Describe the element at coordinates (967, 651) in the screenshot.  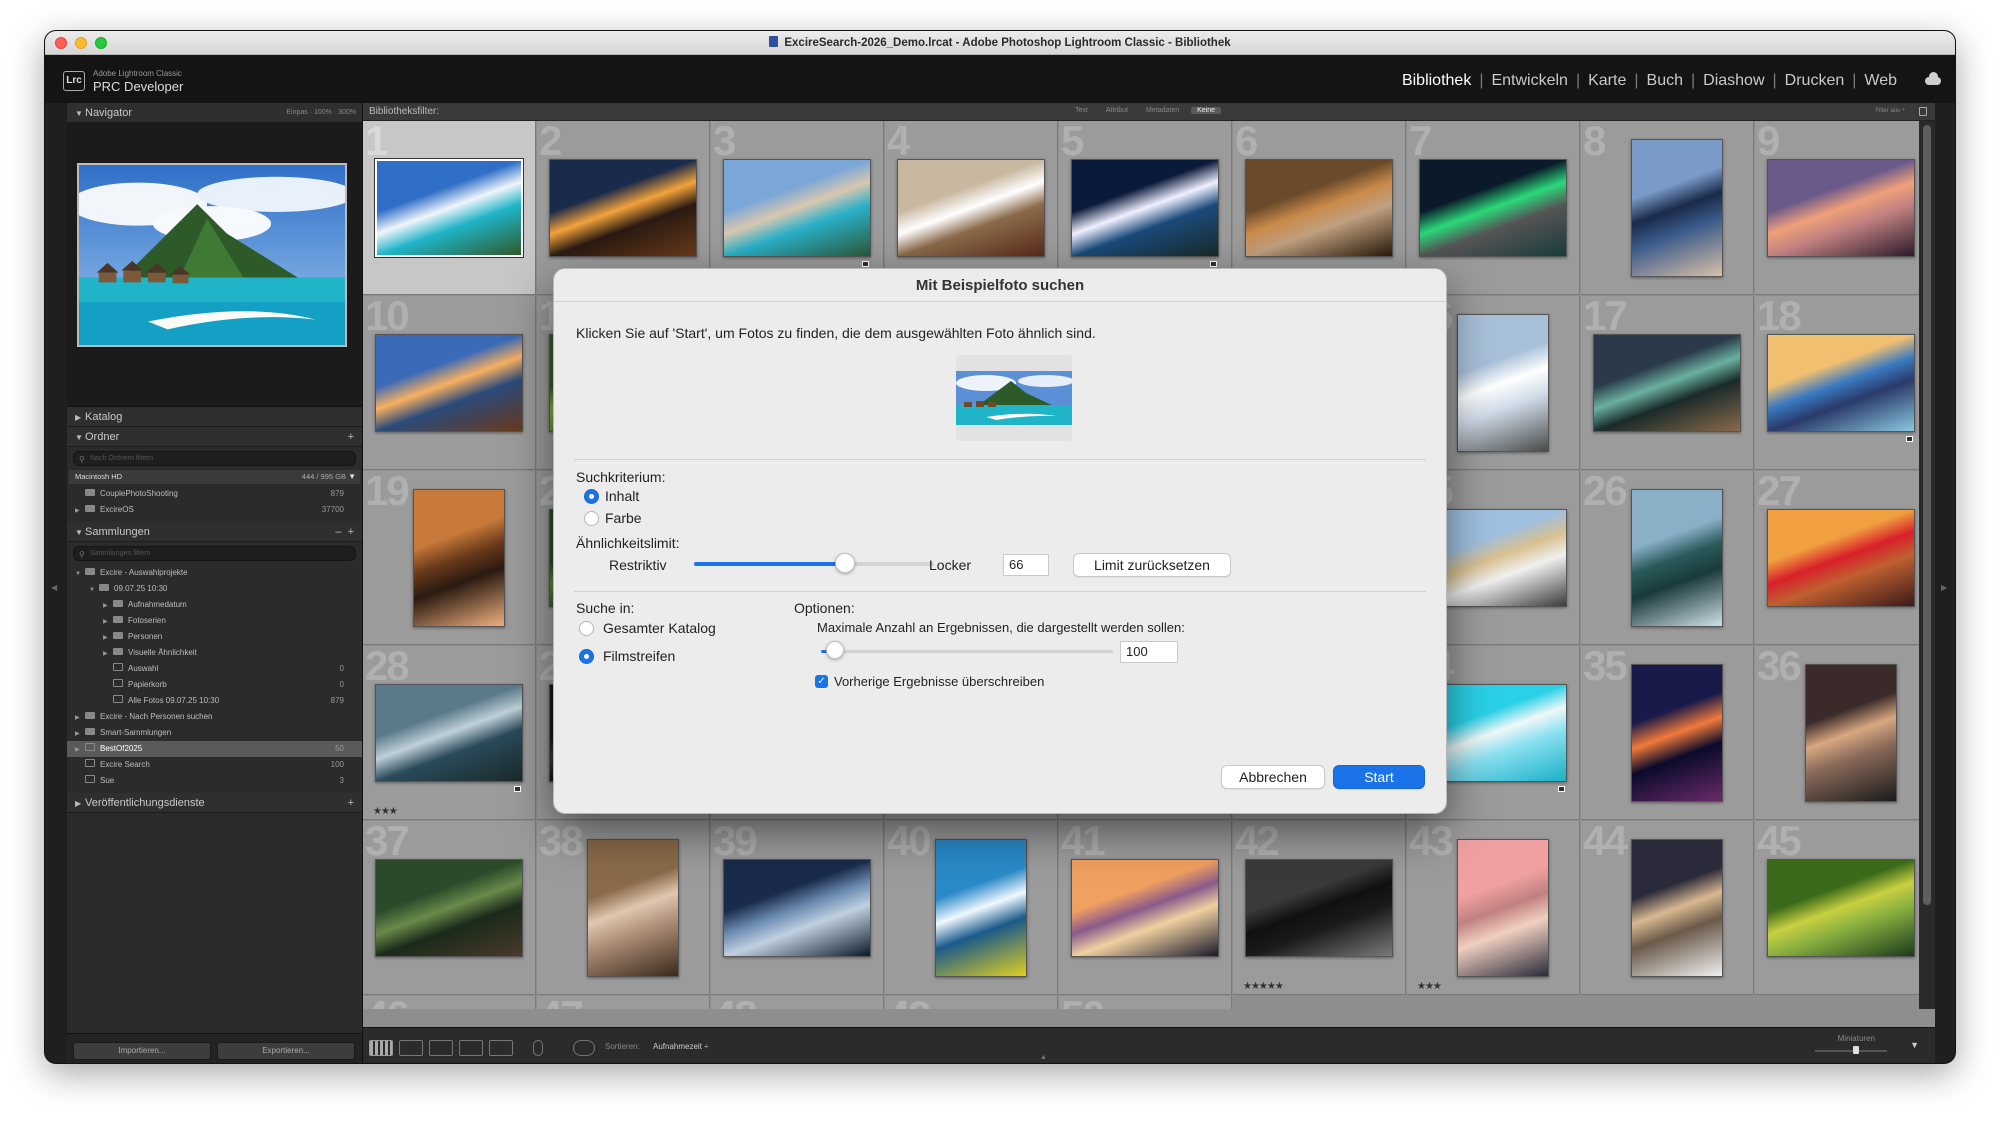
I see `max-results-slider` at that location.